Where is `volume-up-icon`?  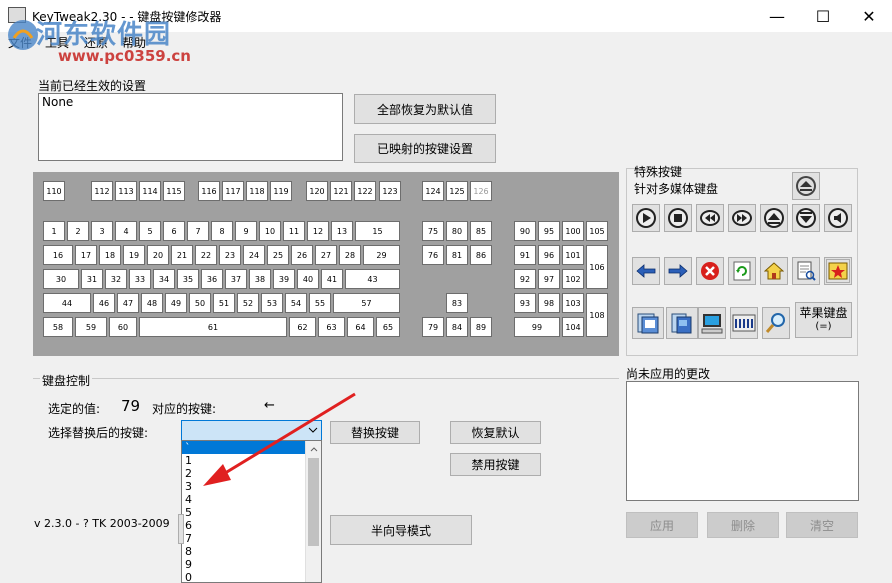
volume-up-icon is located at coordinates (774, 218).